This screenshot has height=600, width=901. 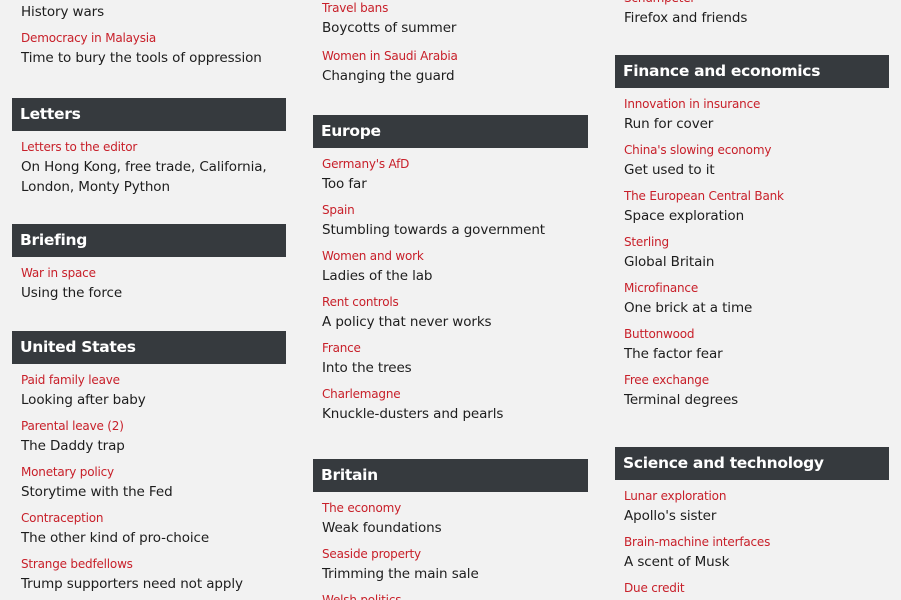 I want to click on article-headline: The factor fear, so click(x=756, y=354).